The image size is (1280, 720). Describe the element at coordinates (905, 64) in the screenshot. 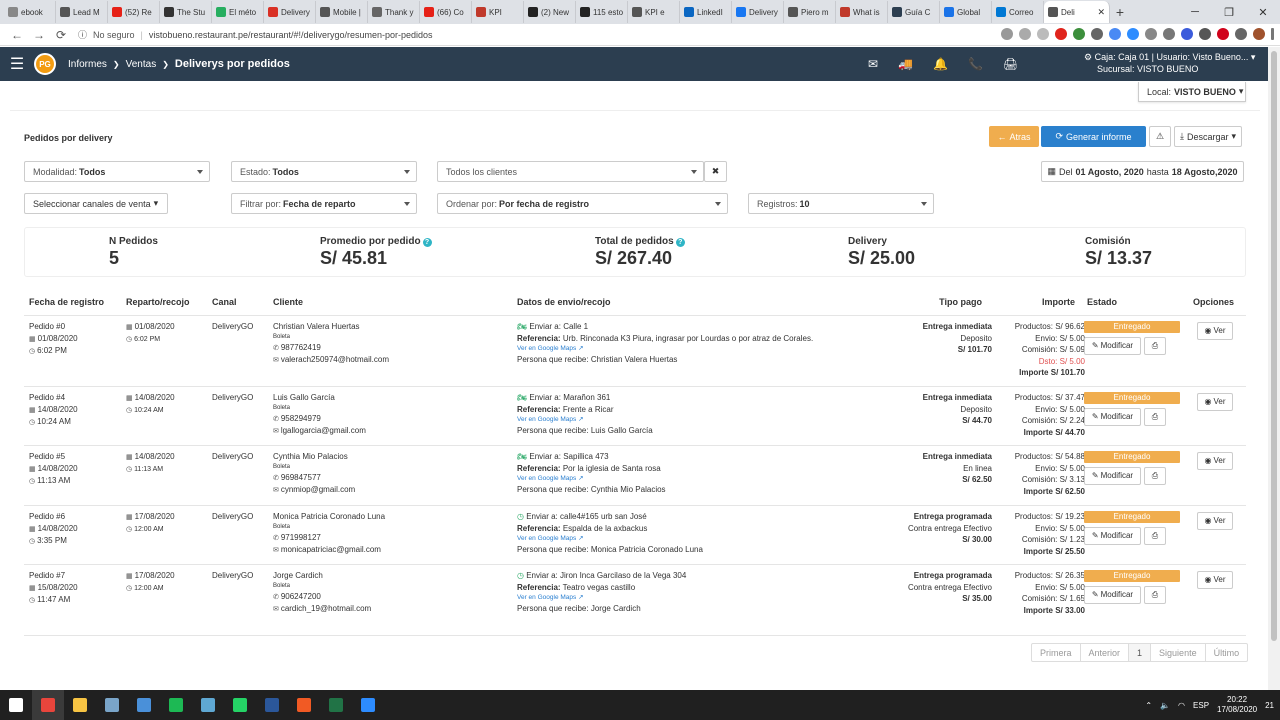

I see `truck-icon: 🚚` at that location.